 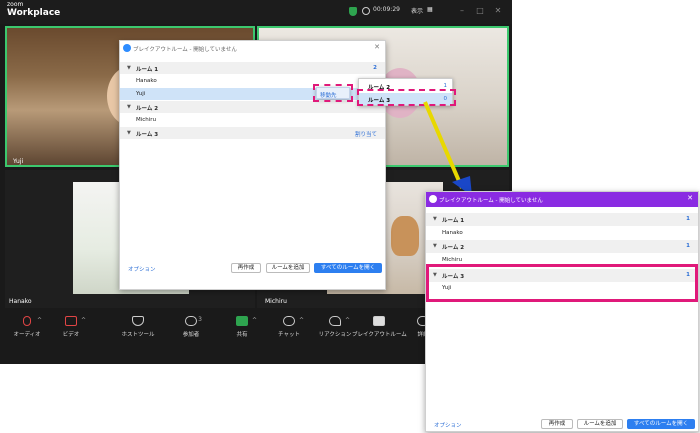 I want to click on highlight-room-3-result, so click(x=562, y=283).